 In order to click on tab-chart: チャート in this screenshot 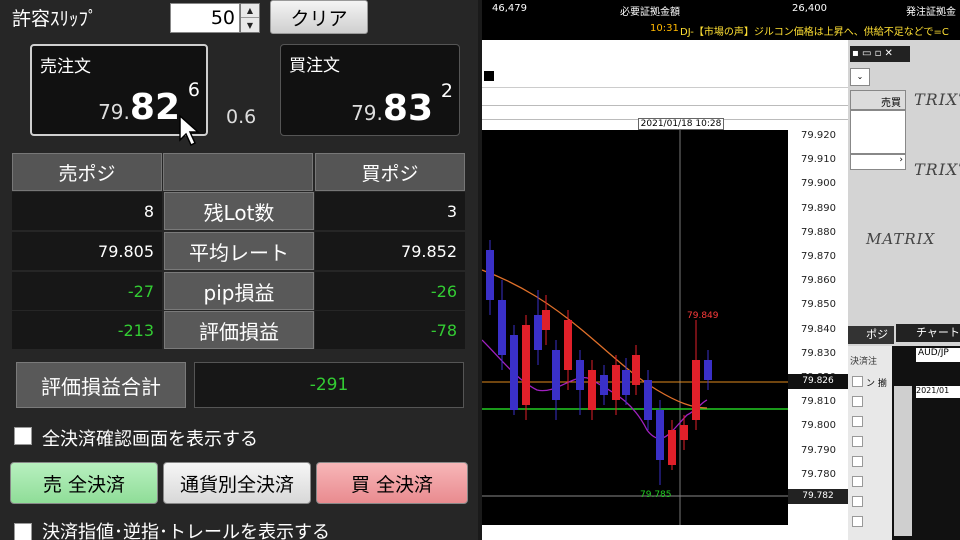, I will do `click(928, 333)`.